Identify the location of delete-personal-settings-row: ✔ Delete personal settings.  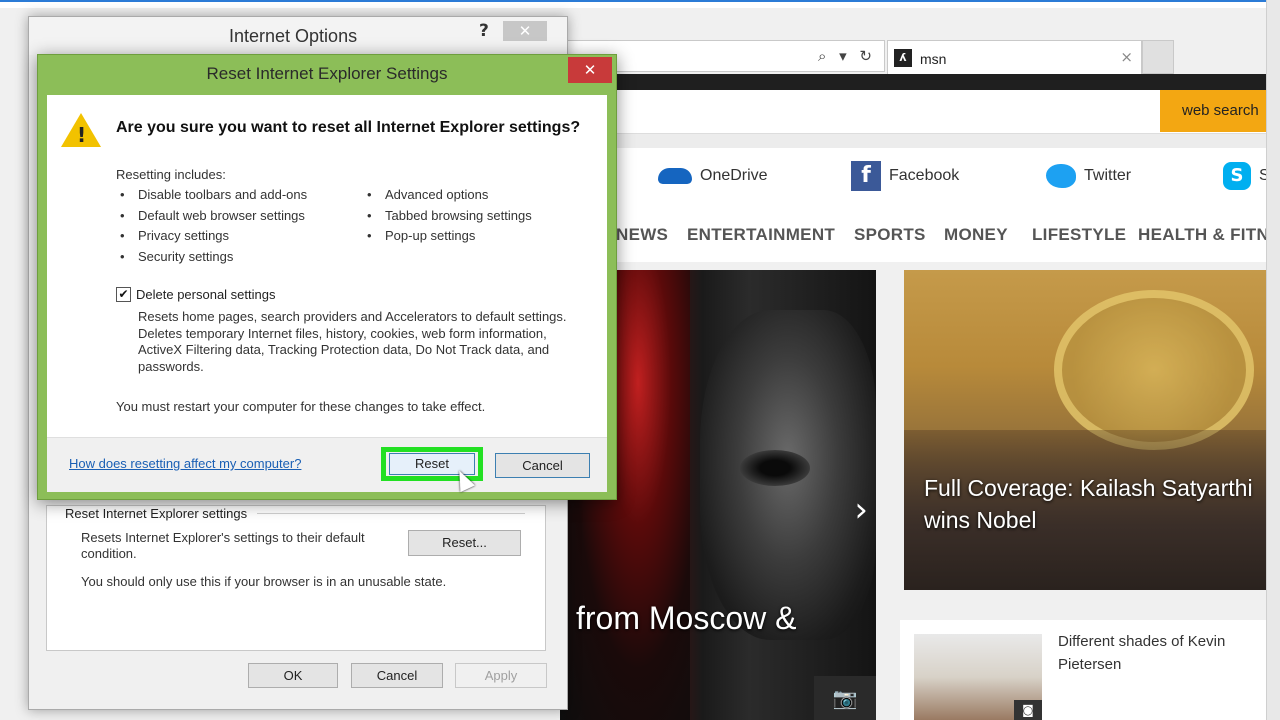
(195, 294).